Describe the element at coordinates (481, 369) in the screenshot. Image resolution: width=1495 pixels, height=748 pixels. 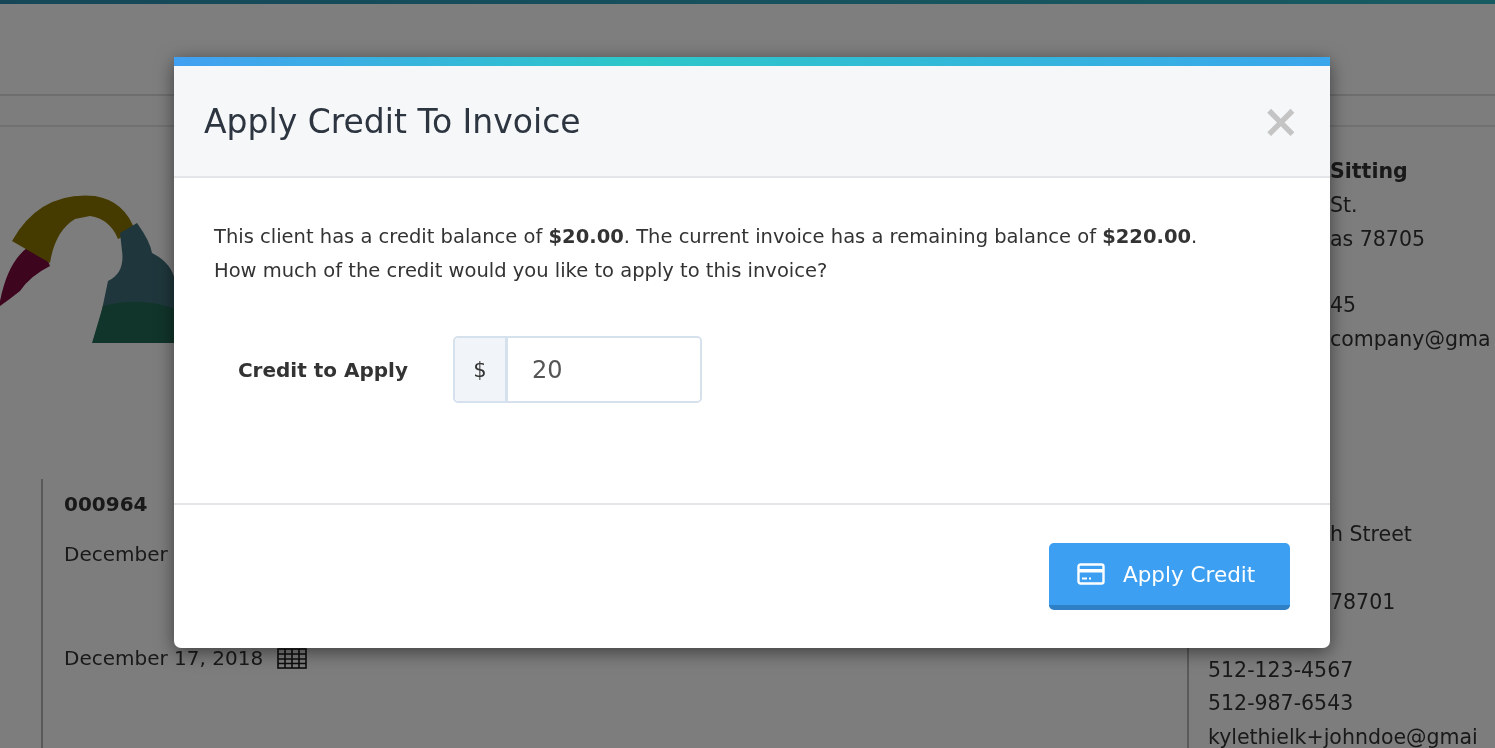
I see `currency-prefix: $` at that location.